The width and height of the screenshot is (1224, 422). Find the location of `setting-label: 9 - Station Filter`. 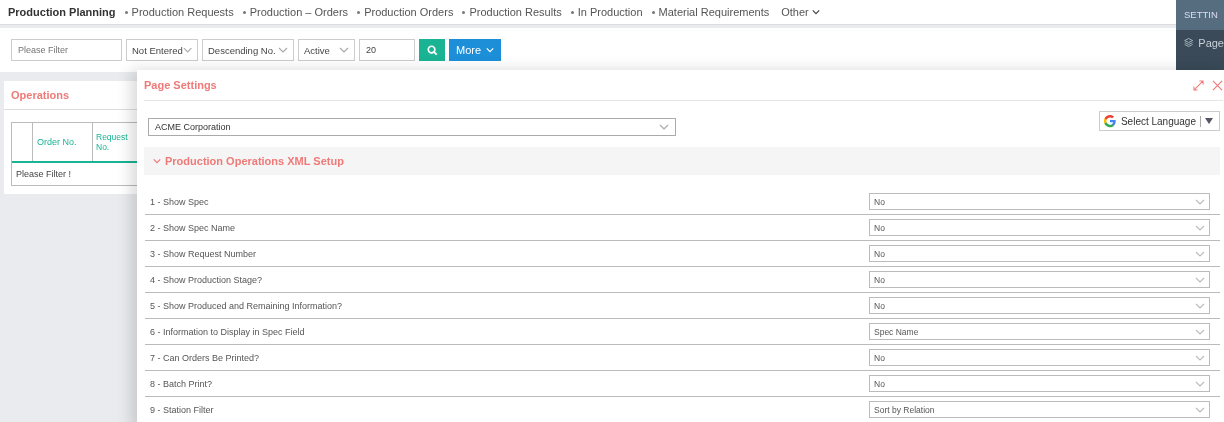

setting-label: 9 - Station Filter is located at coordinates (181, 409).